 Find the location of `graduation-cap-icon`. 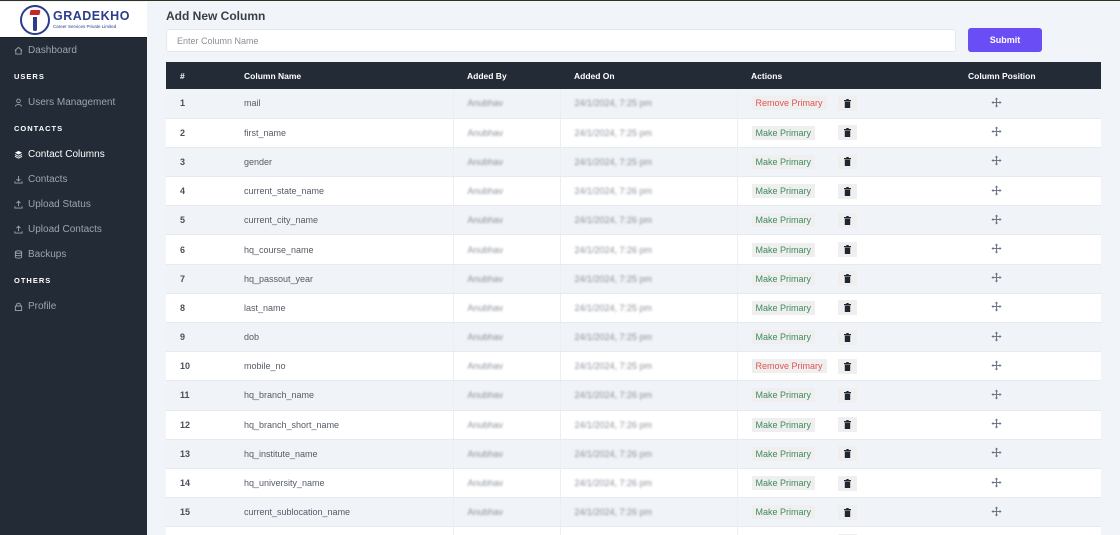

graduation-cap-icon is located at coordinates (35, 12).